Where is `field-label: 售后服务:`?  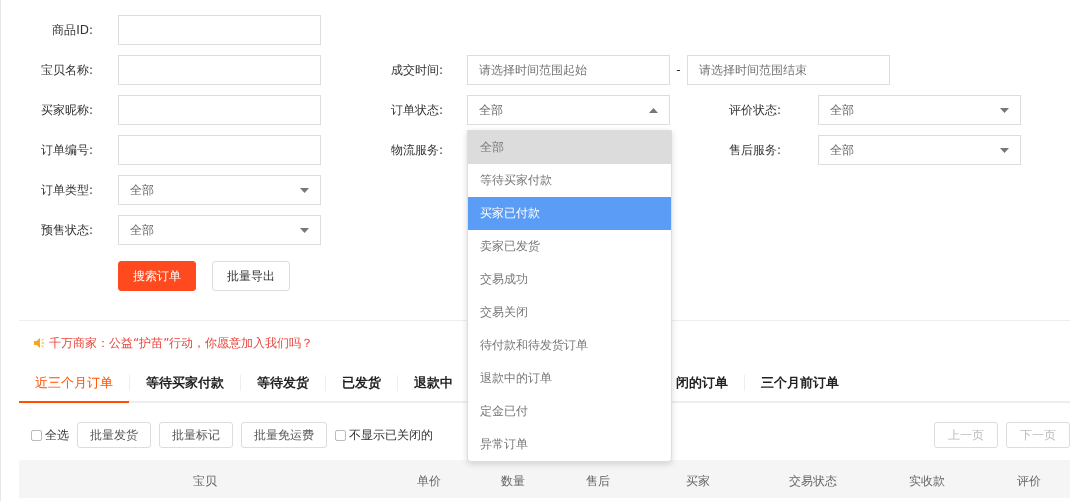 field-label: 售后服务: is located at coordinates (756, 150).